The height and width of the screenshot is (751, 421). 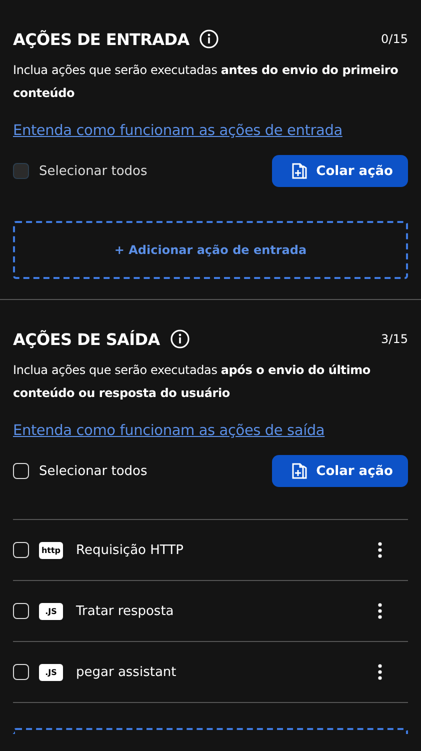 What do you see at coordinates (101, 39) in the screenshot?
I see `section-title: AÇÕES DE ENTRADA` at bounding box center [101, 39].